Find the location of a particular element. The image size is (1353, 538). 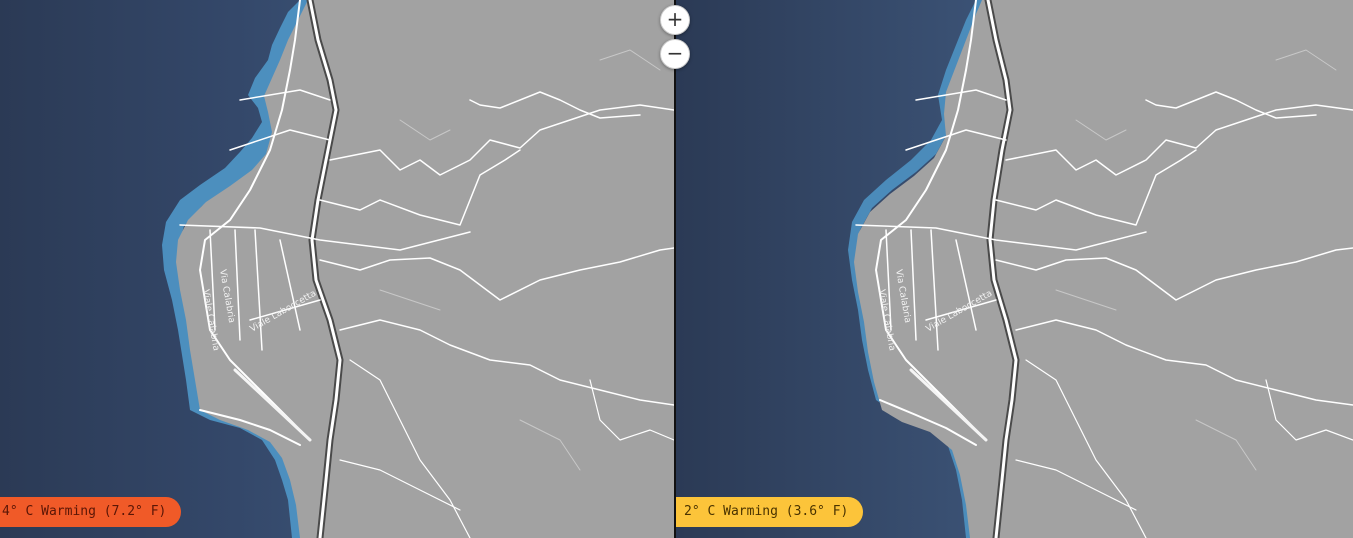

zoom-out-button: − is located at coordinates (675, 54).